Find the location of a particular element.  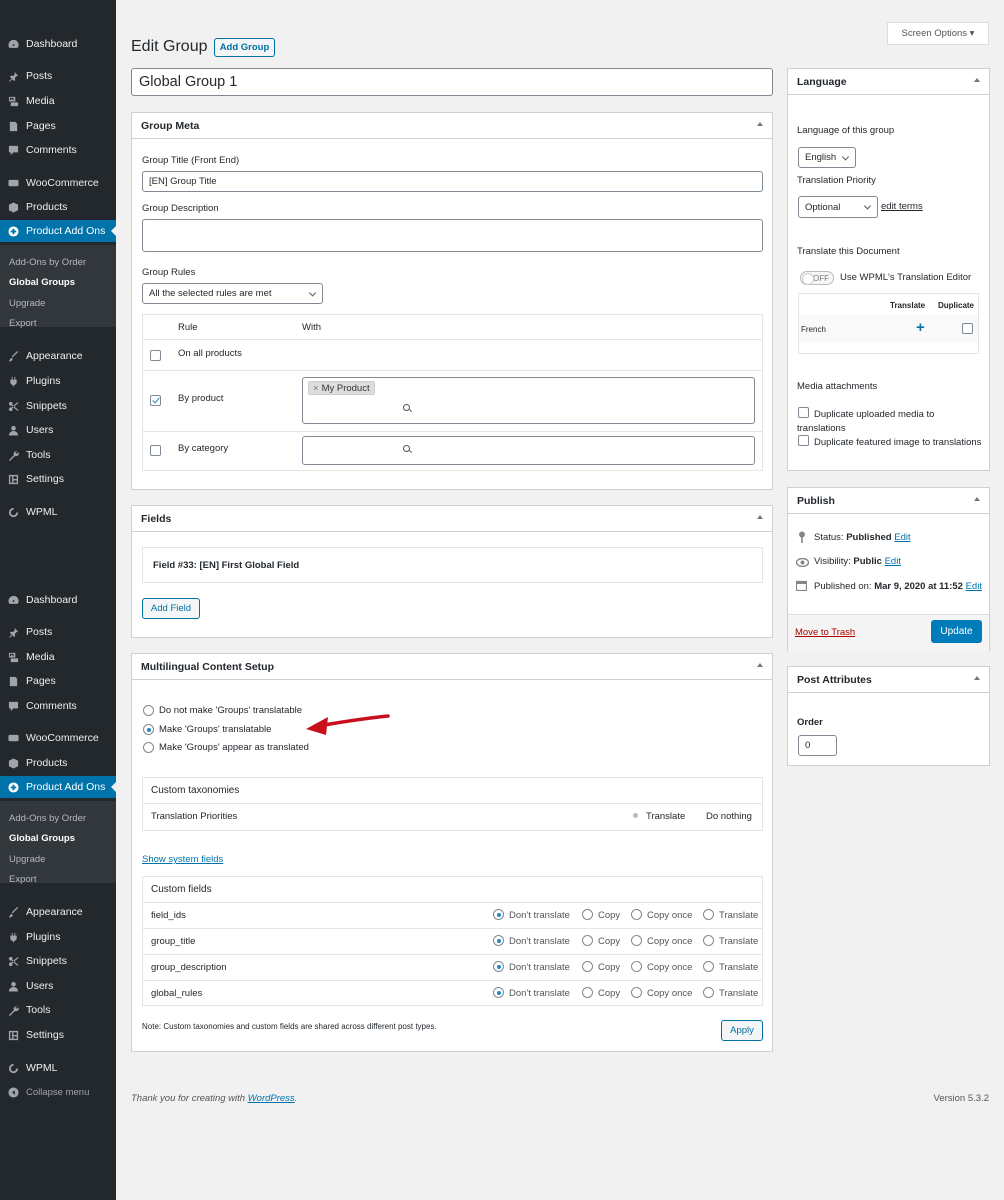

apply-button: Apply is located at coordinates (742, 1030).